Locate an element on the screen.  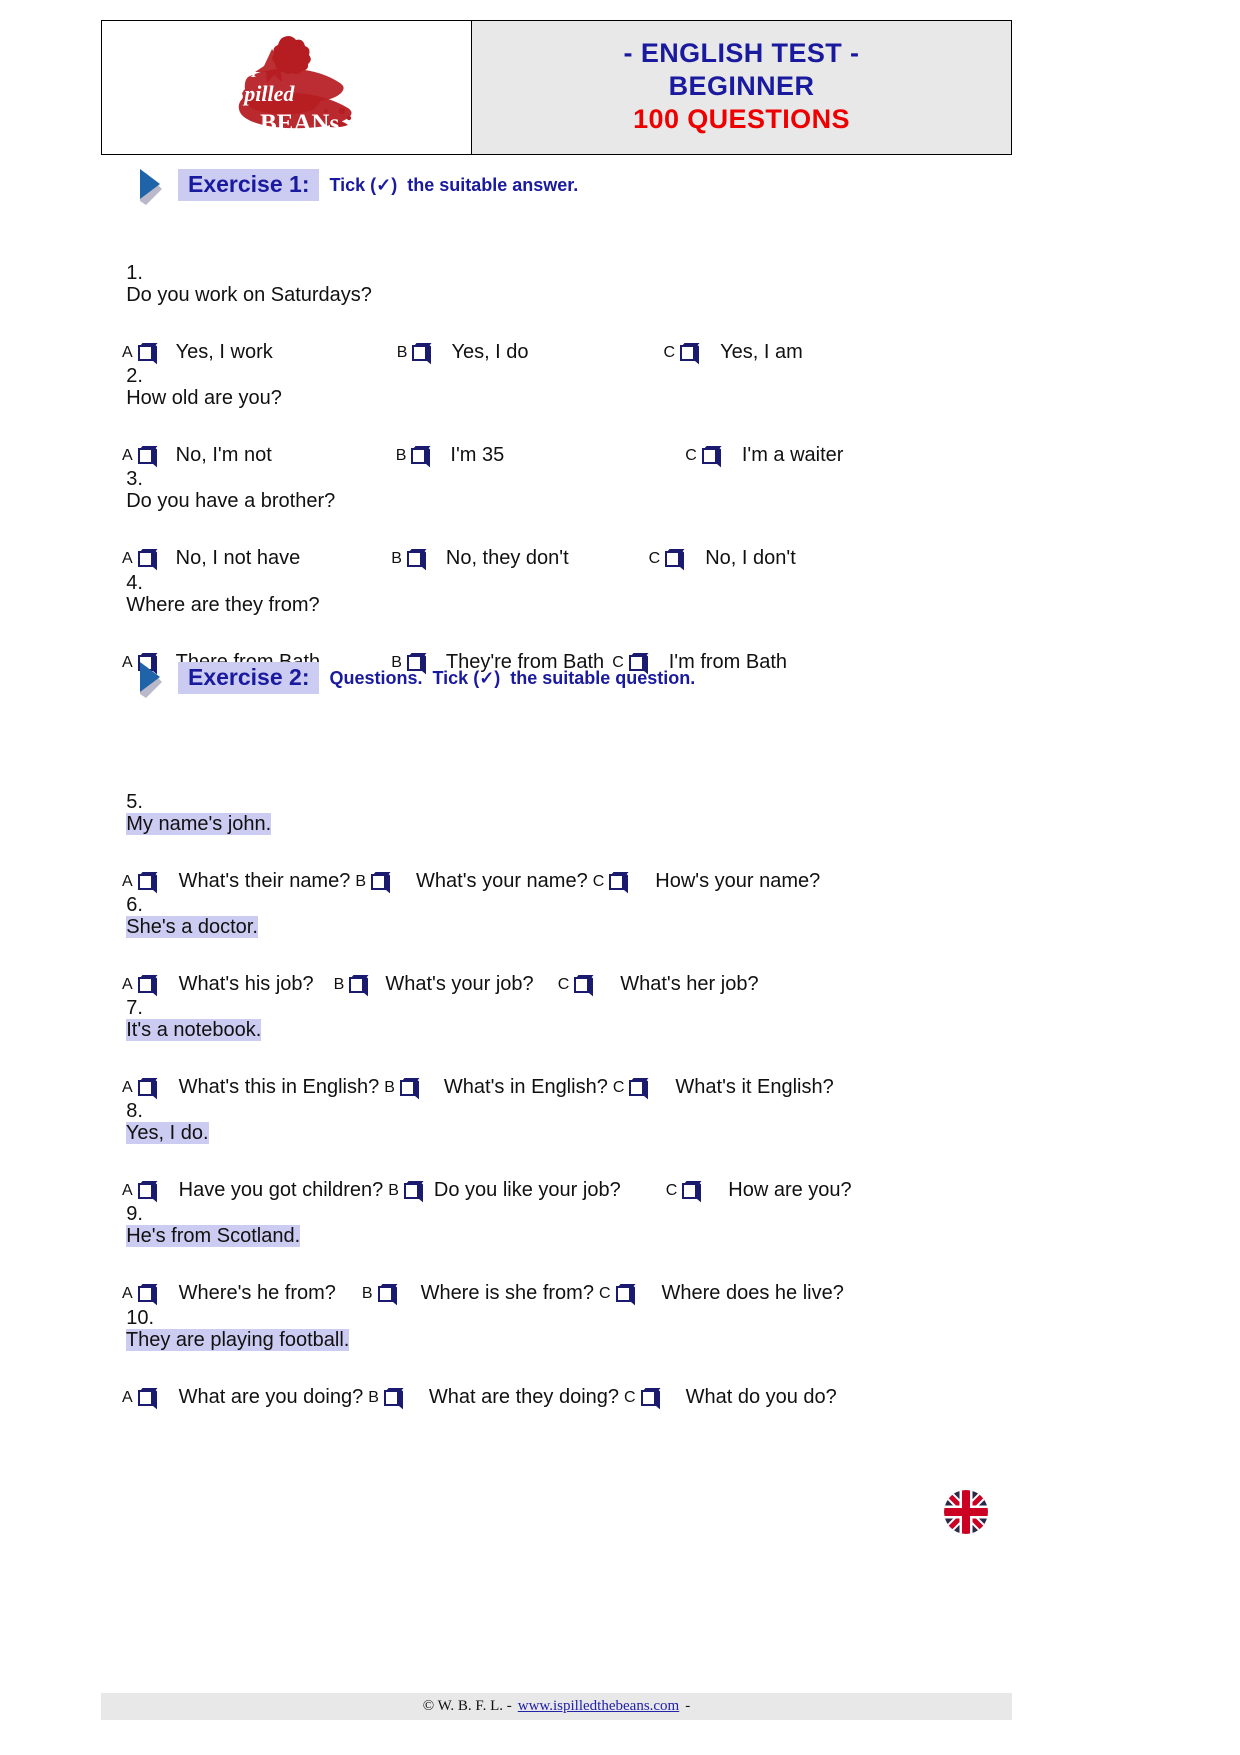
question-text-6: She's a doctor. is located at coordinates (192, 927).